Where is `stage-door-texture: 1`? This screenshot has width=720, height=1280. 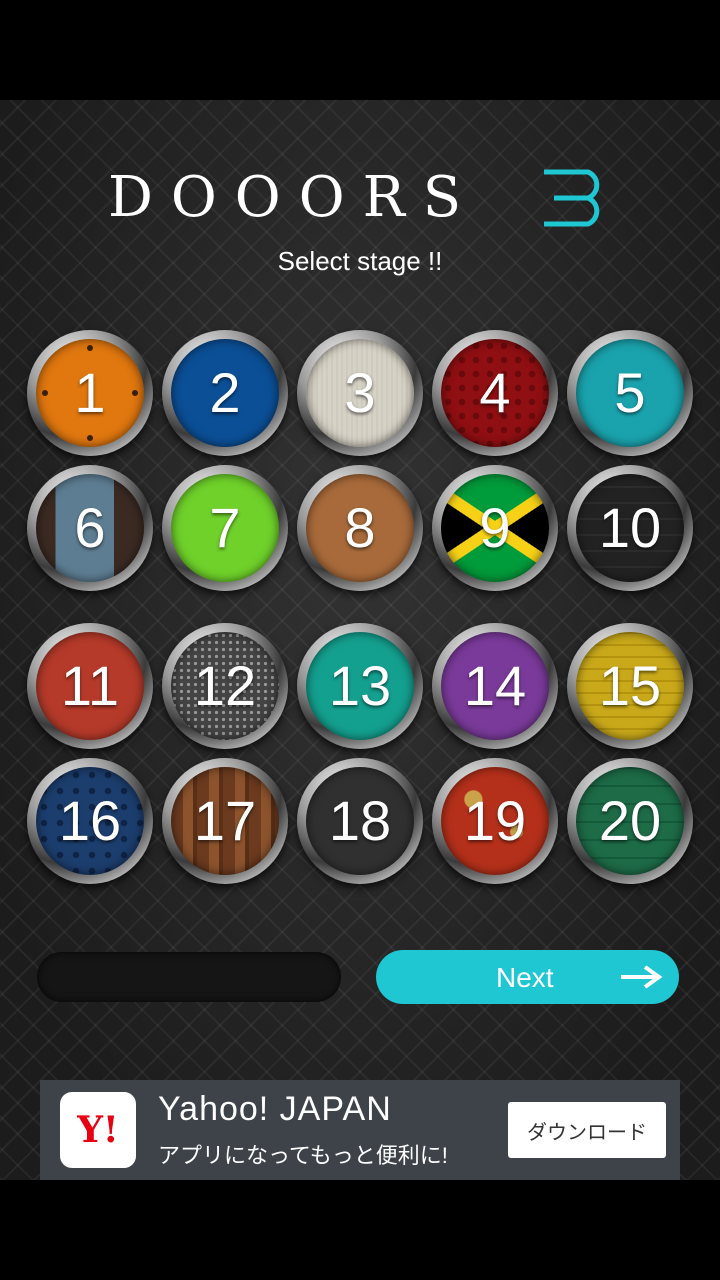 stage-door-texture: 1 is located at coordinates (90, 393).